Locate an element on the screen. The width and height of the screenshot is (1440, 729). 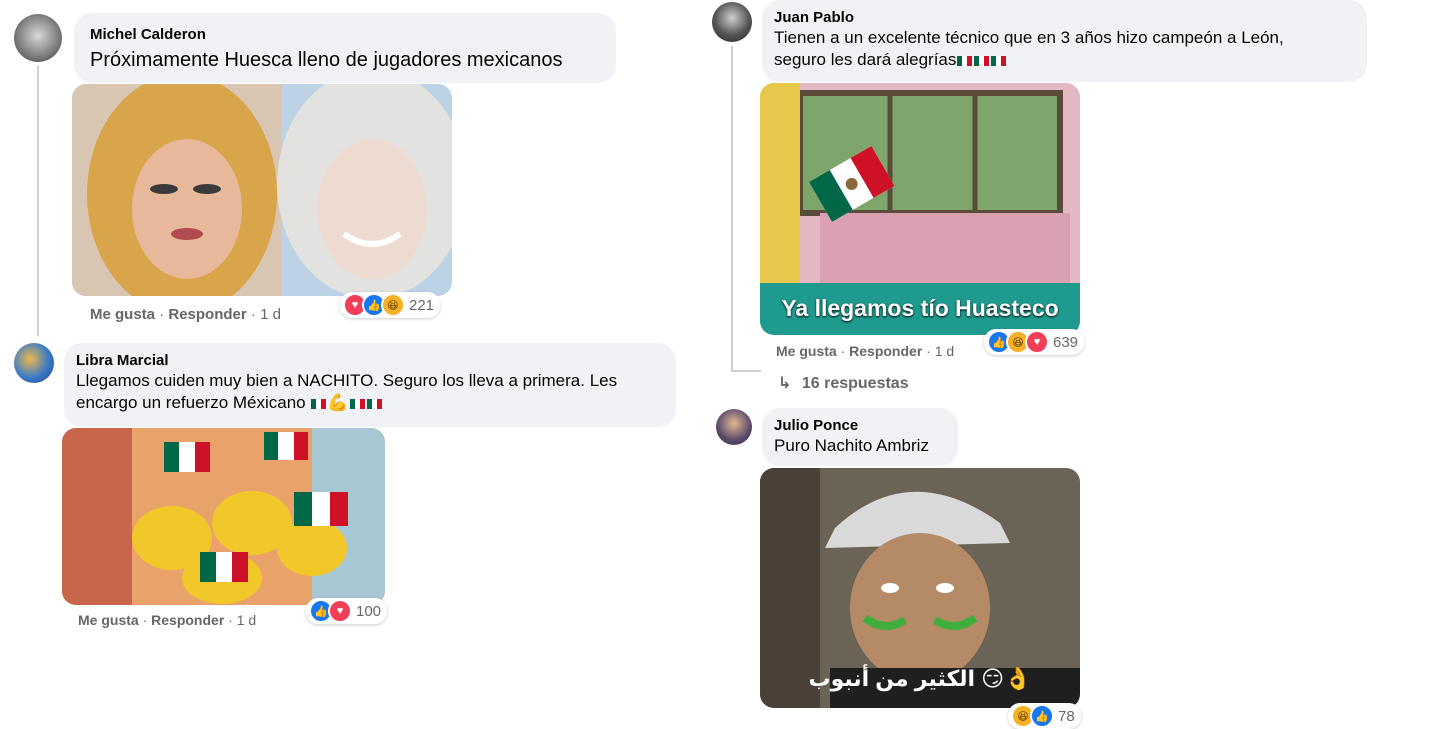
comment-author: Juan Pablo is located at coordinates (1064, 17).